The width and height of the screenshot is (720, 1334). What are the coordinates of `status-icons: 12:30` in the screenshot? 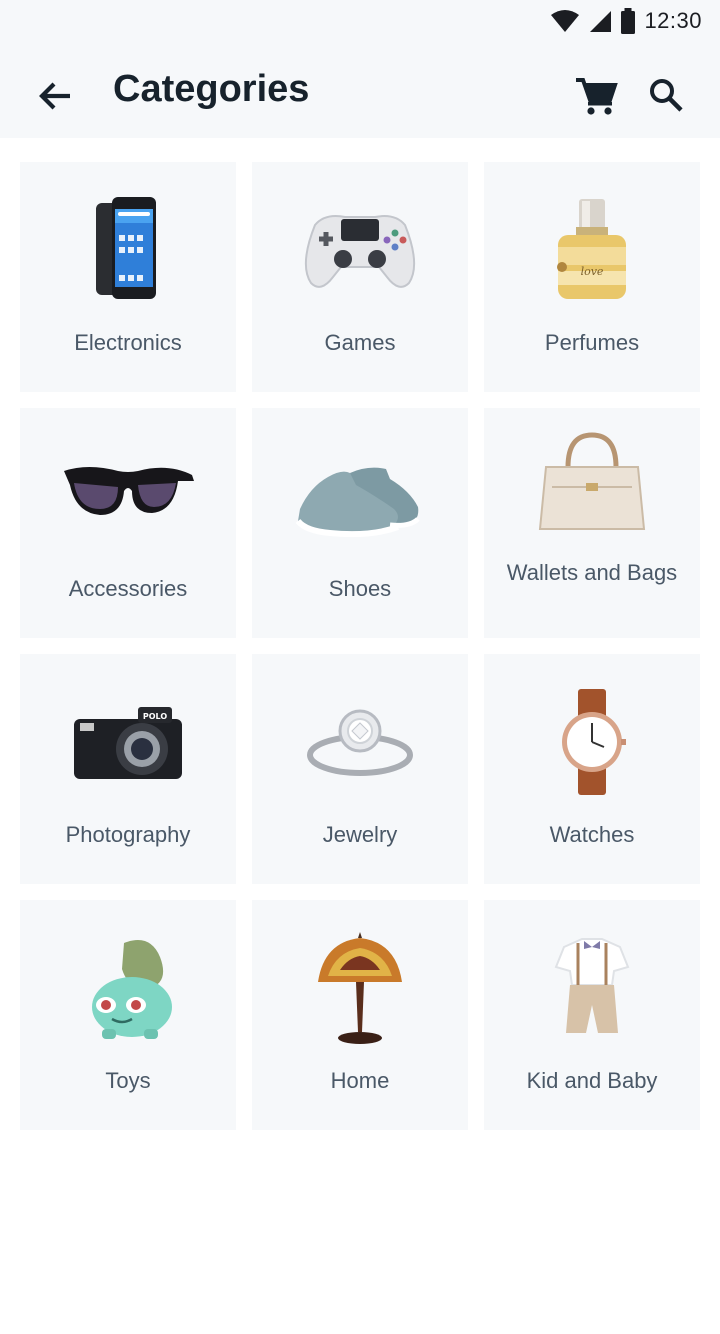 It's located at (626, 21).